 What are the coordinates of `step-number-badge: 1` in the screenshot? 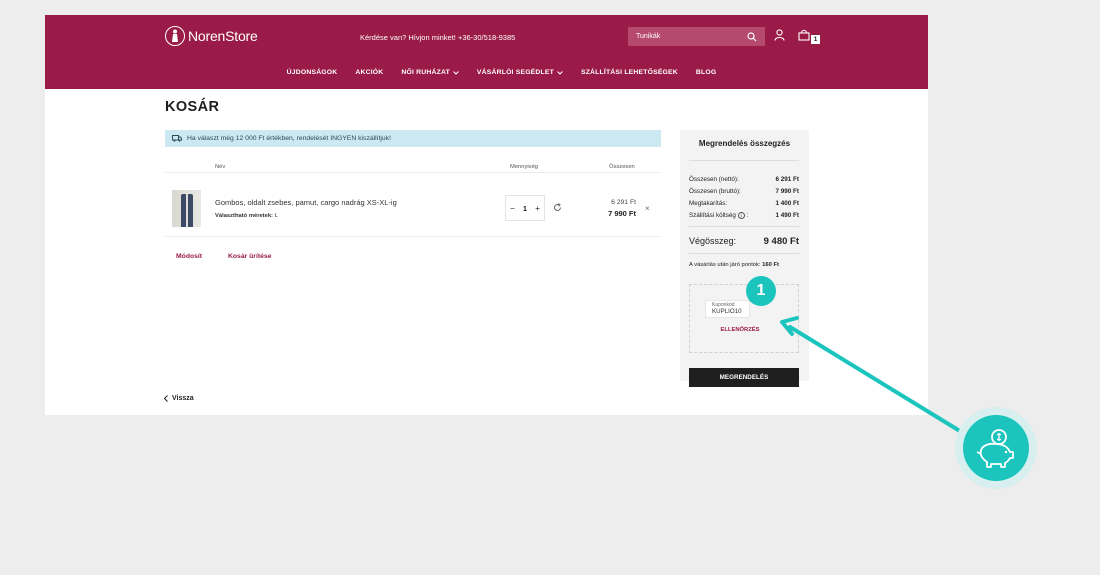 It's located at (761, 291).